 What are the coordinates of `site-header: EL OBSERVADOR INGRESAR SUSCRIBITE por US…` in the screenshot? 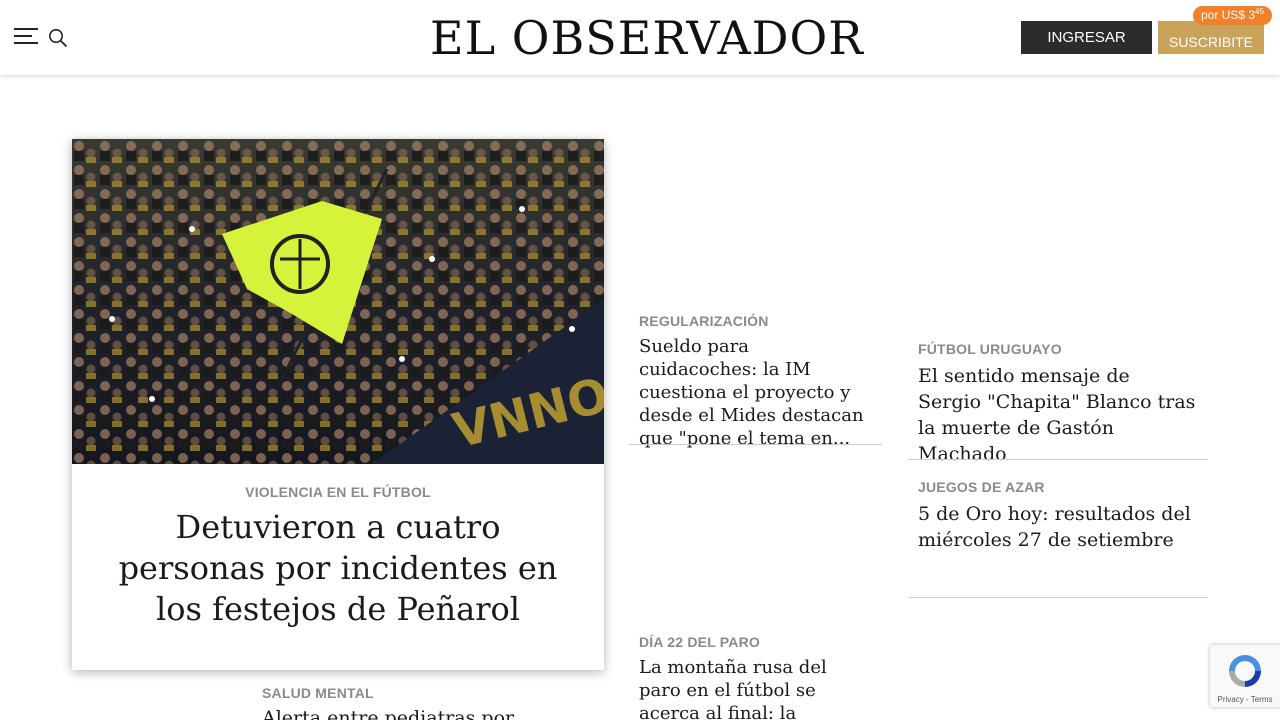 It's located at (640, 37).